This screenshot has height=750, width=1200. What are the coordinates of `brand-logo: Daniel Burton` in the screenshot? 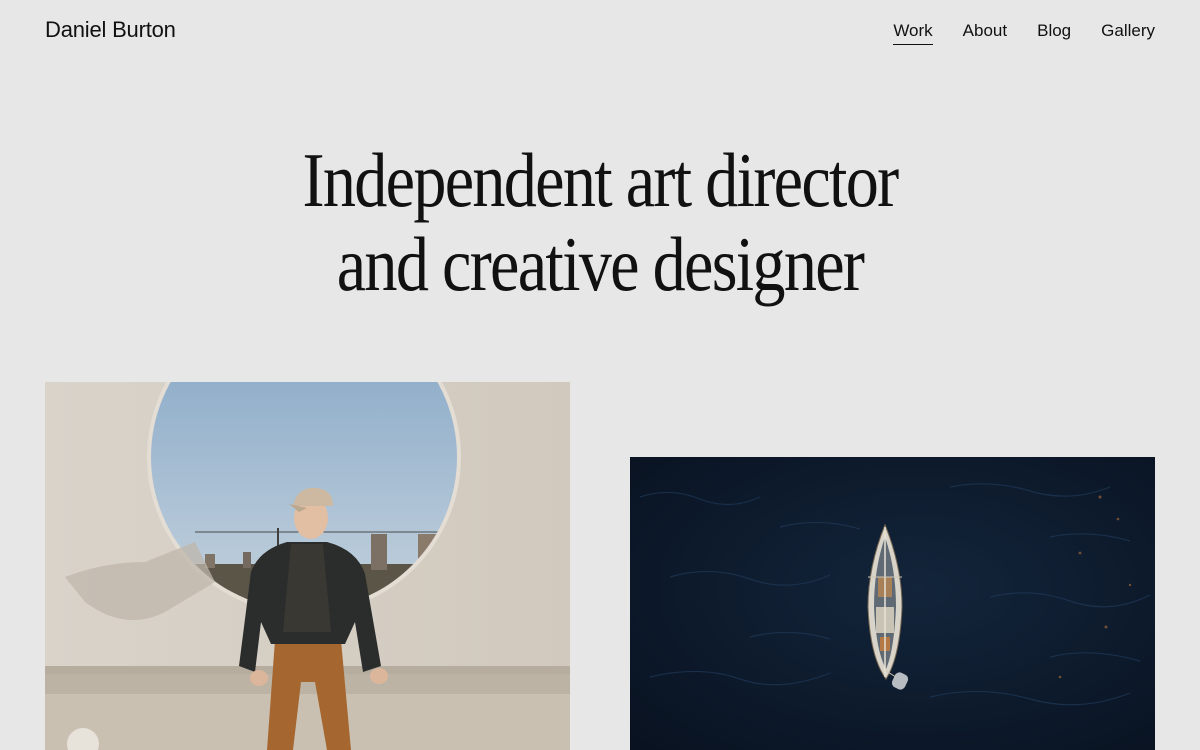 It's located at (110, 30).